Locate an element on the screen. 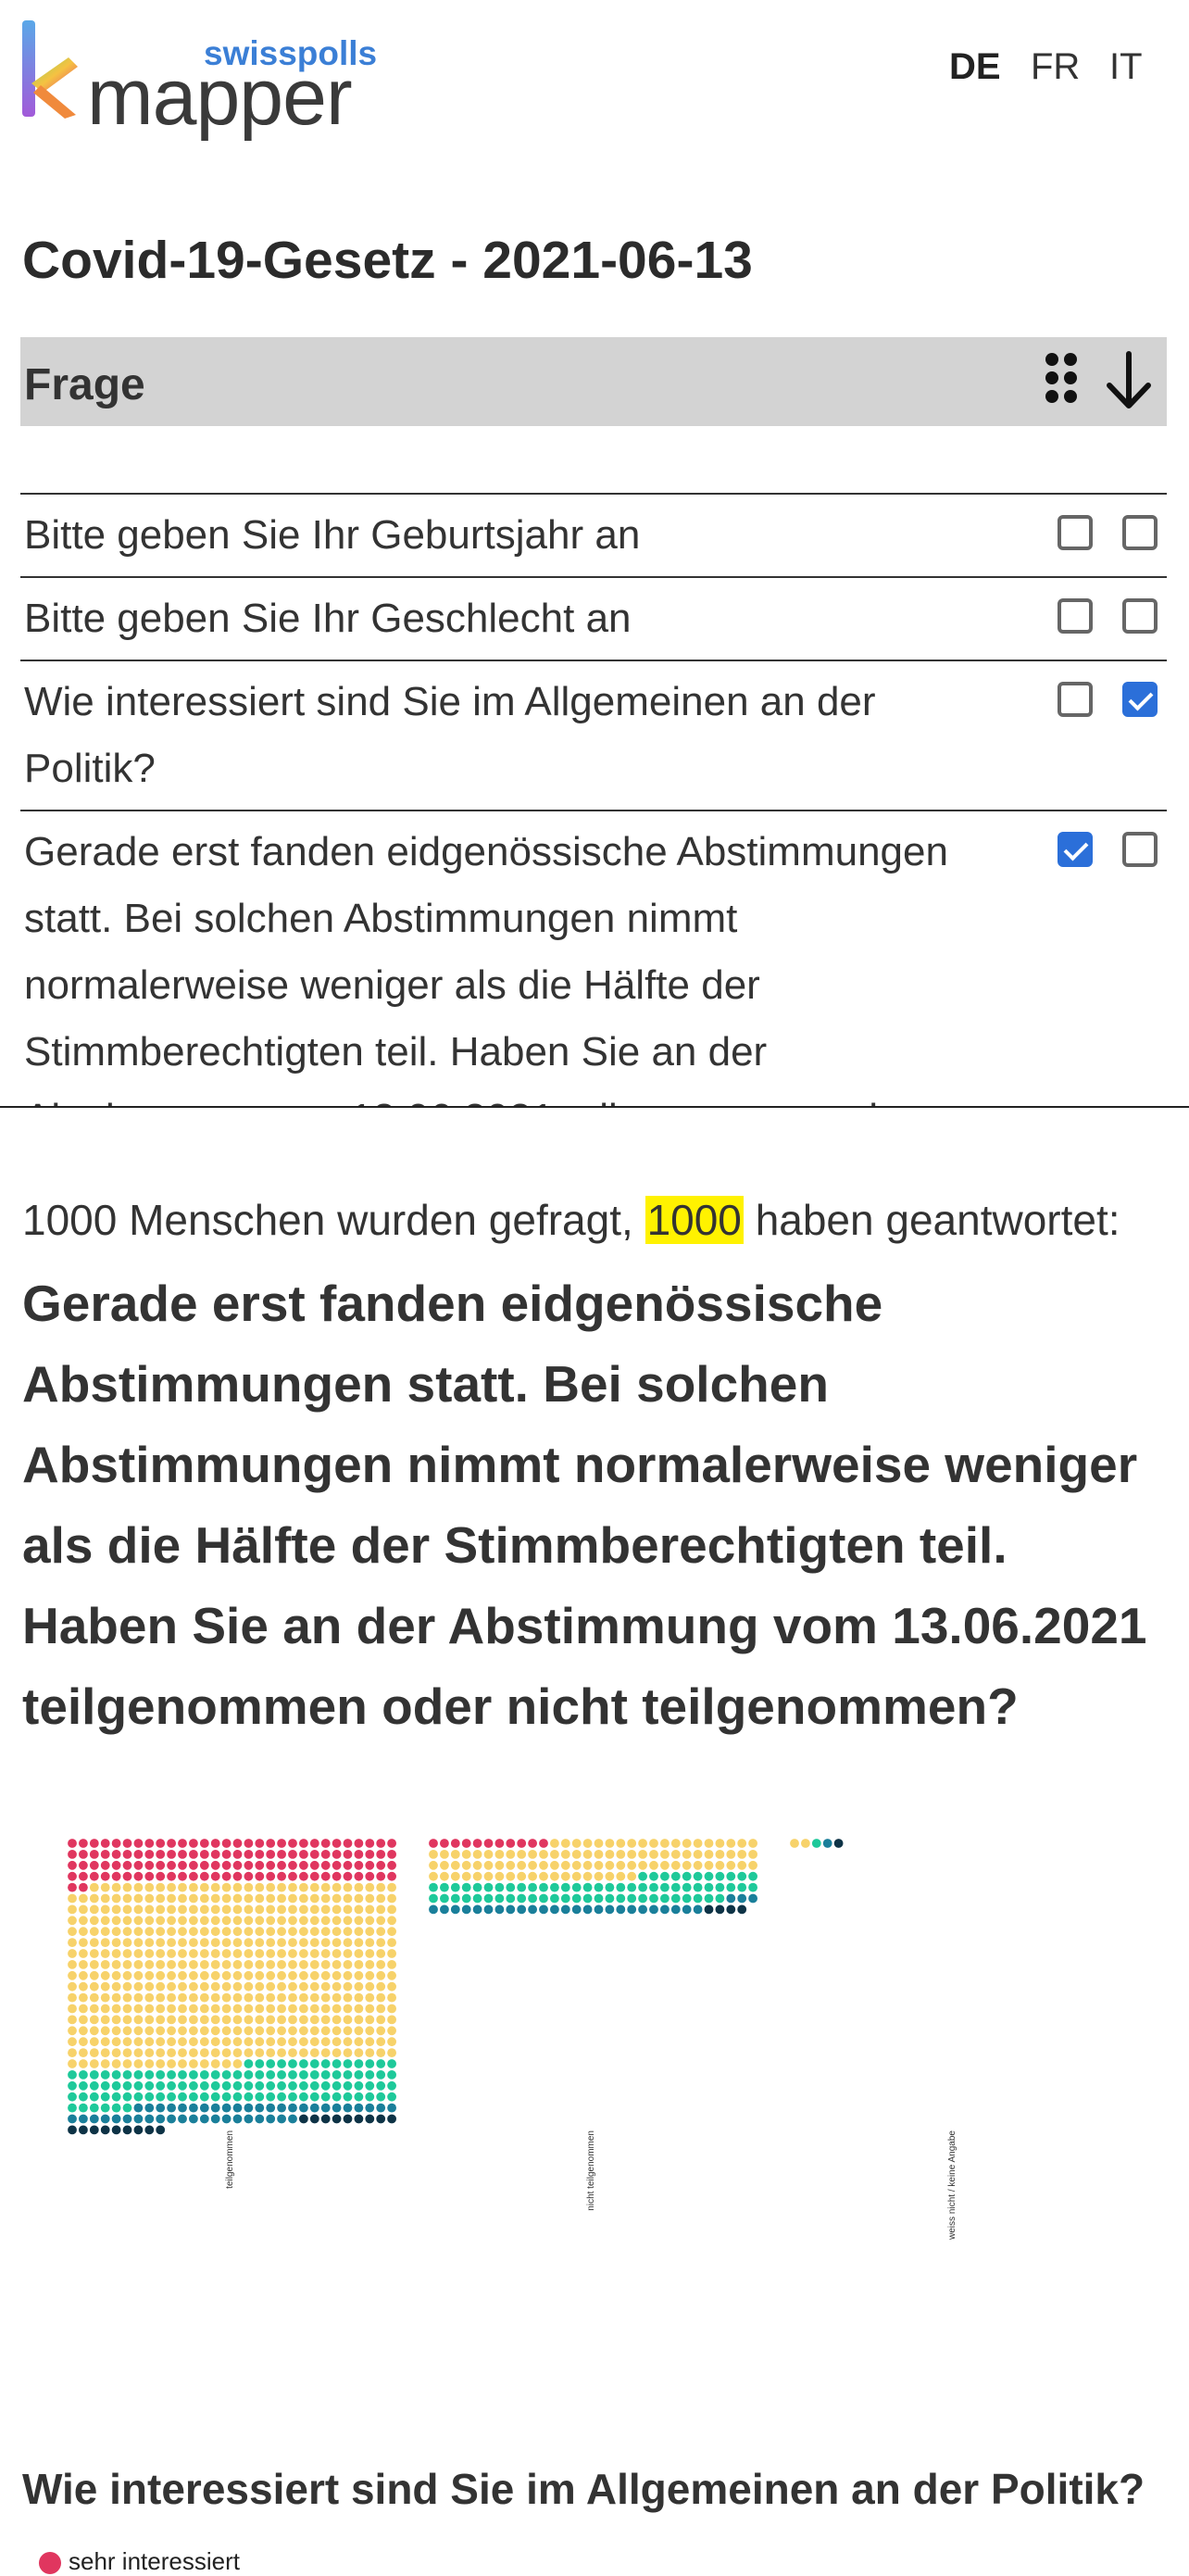 Image resolution: width=1189 pixels, height=2576 pixels. lang-fr: FR is located at coordinates (1055, 67).